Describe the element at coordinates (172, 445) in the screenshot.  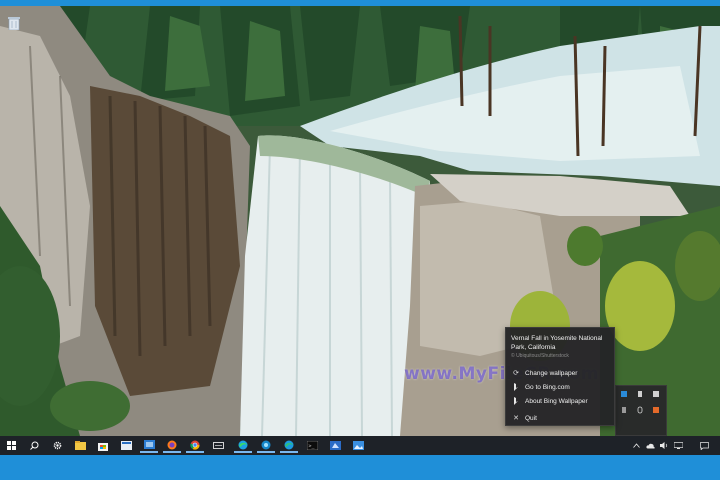
I see `firefox-icon` at that location.